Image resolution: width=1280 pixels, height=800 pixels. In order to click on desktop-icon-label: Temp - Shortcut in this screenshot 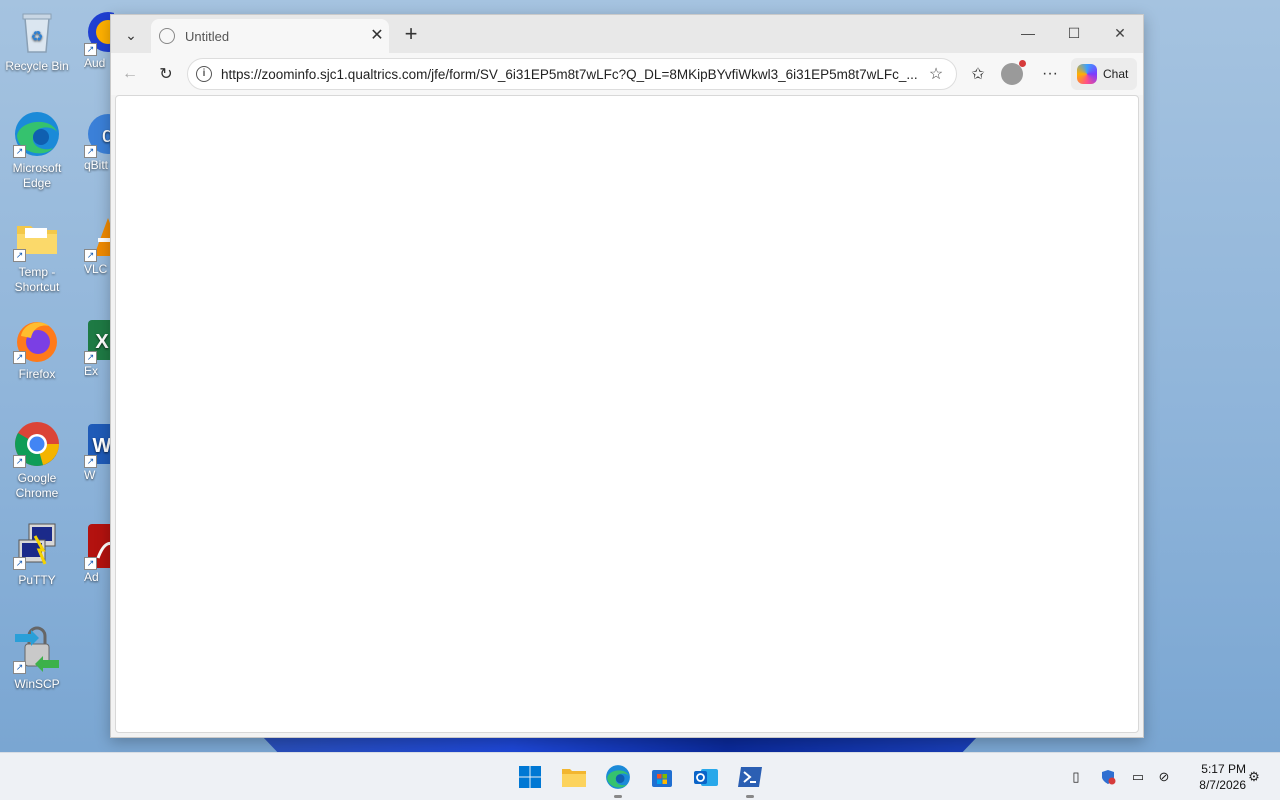, I will do `click(37, 279)`.